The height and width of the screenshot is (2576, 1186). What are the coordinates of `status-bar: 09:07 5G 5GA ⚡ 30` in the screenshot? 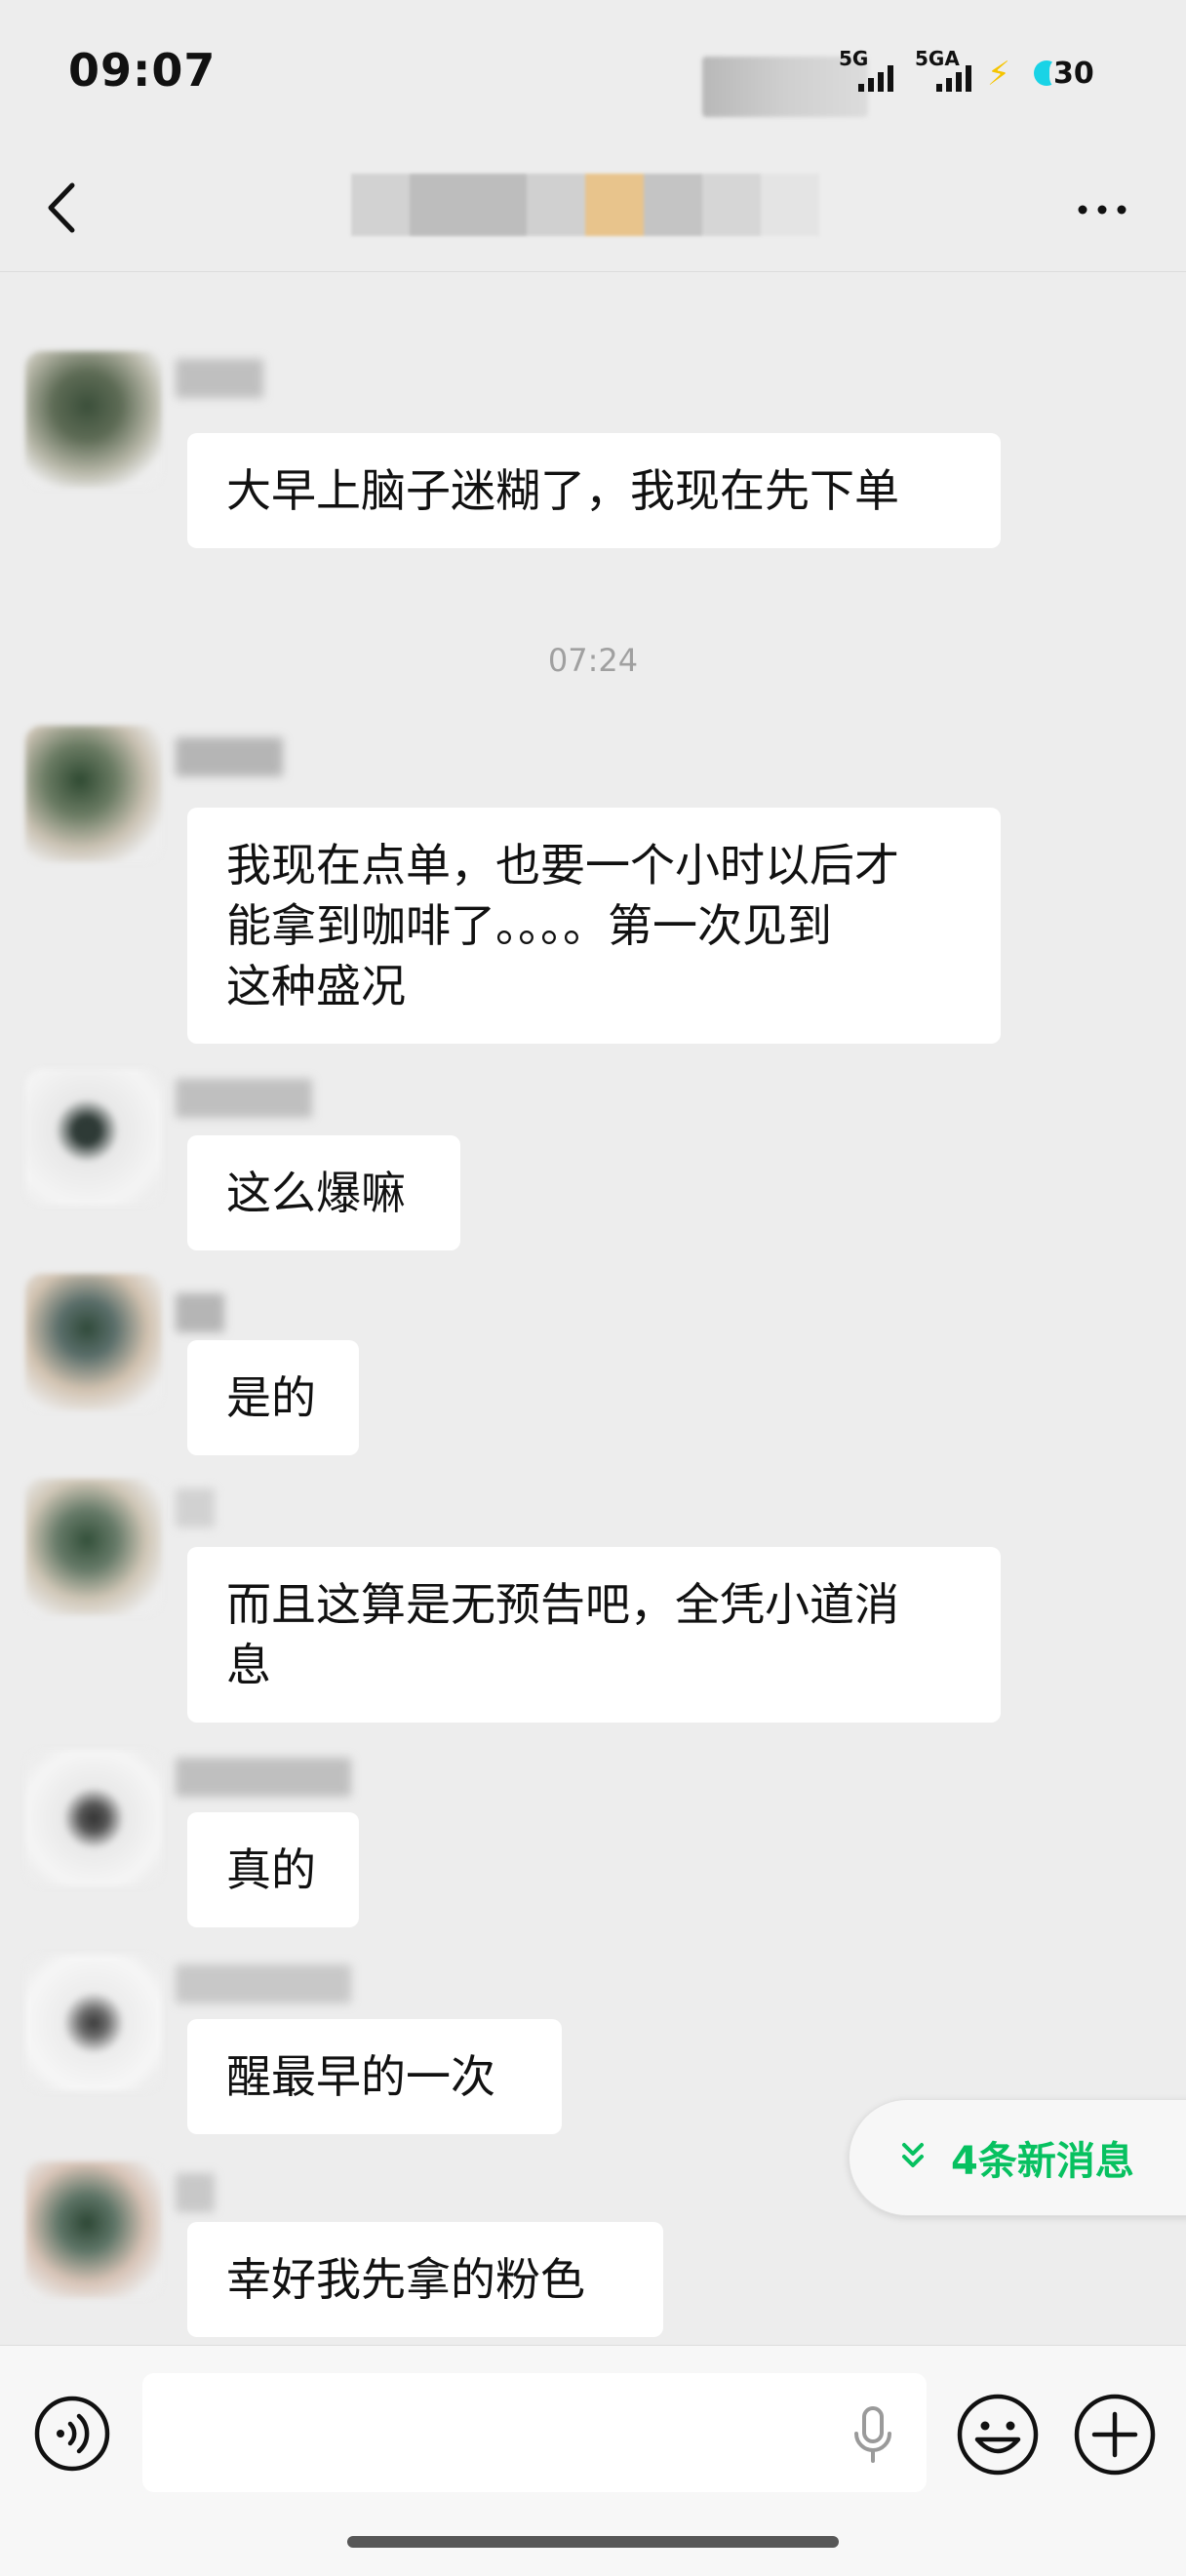 It's located at (593, 73).